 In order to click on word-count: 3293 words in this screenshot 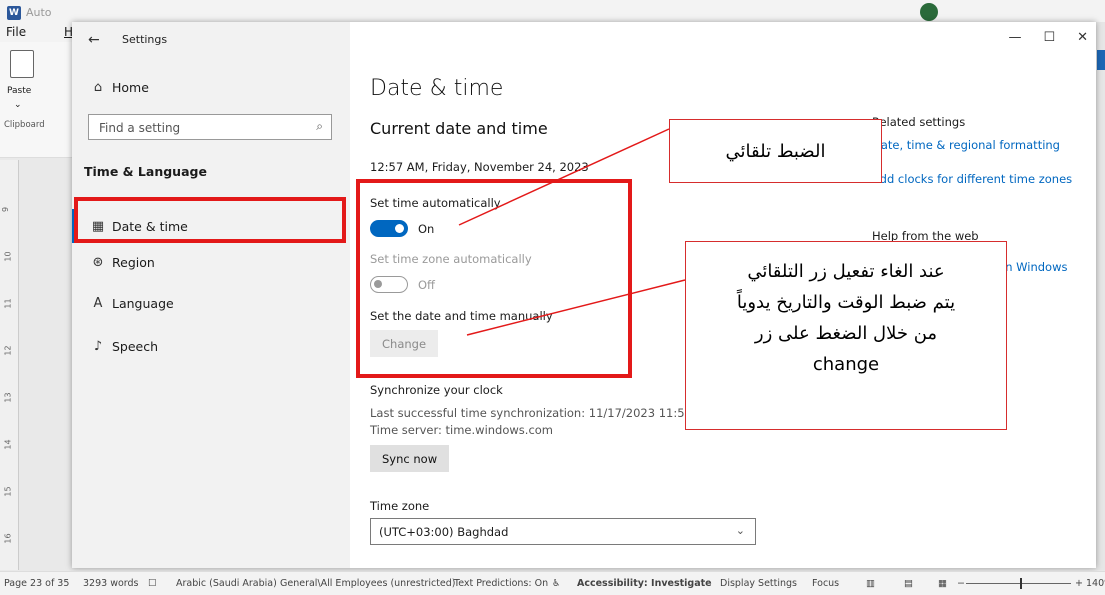, I will do `click(111, 583)`.